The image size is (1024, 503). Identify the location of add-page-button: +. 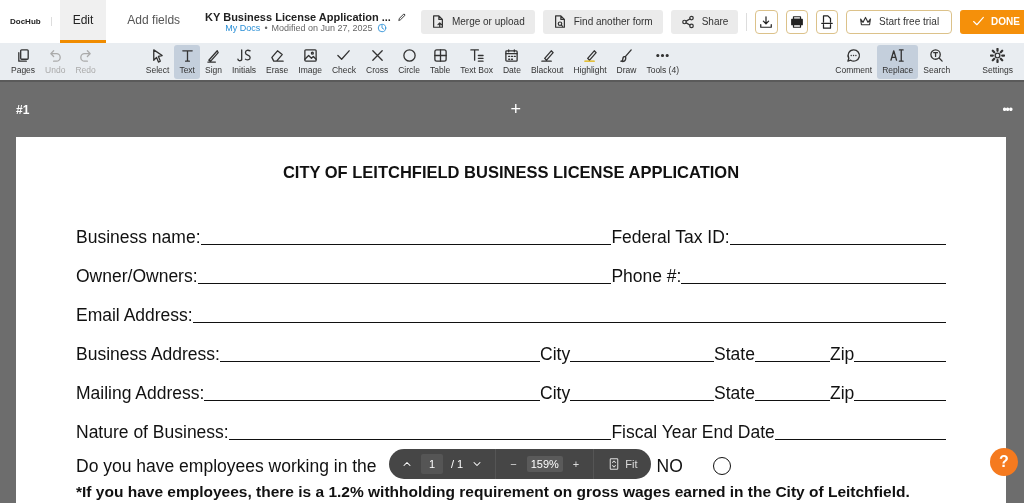
(516, 109).